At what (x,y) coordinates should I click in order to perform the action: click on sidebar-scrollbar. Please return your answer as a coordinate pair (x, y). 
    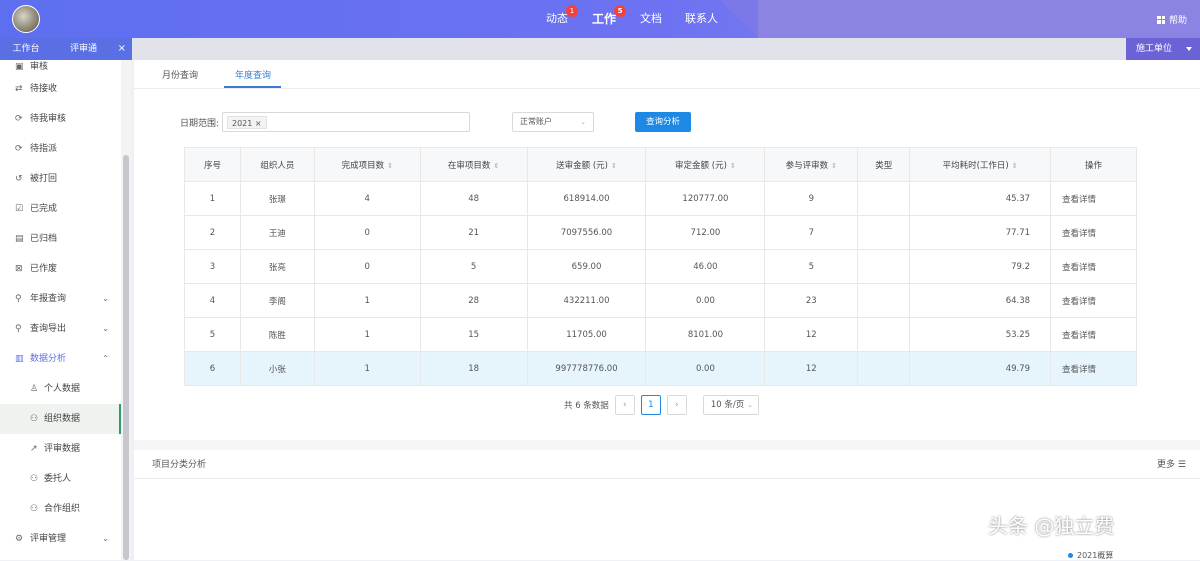
    Looking at the image, I should click on (126, 310).